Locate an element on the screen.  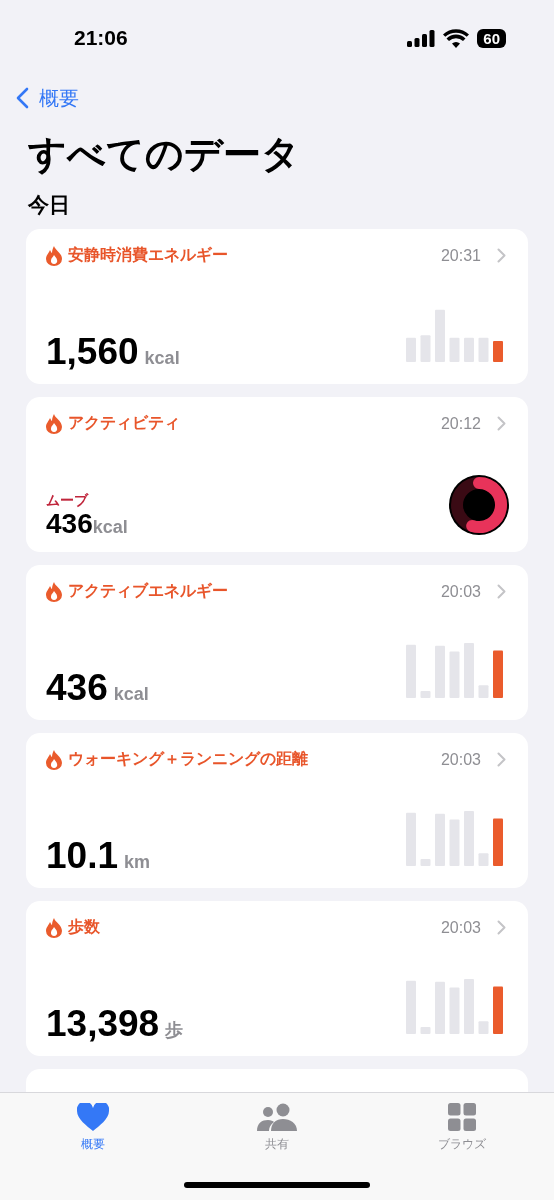
chevron-left-icon is located at coordinates (22, 98).